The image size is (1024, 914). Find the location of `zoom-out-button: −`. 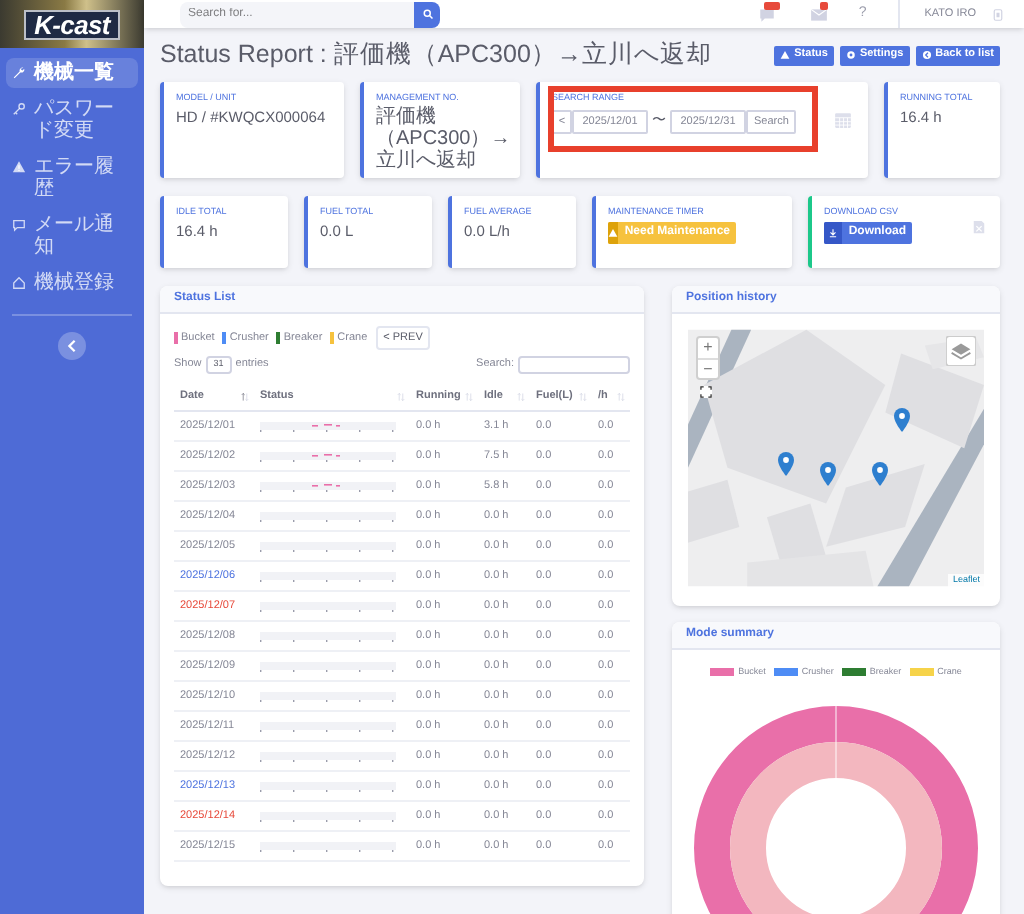

zoom-out-button: − is located at coordinates (708, 368).